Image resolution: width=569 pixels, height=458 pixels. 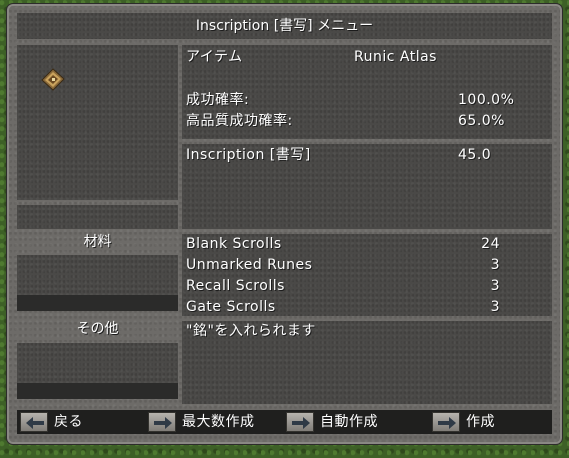 I want to click on exceptional-chance-value: 65.0%, so click(x=481, y=121).